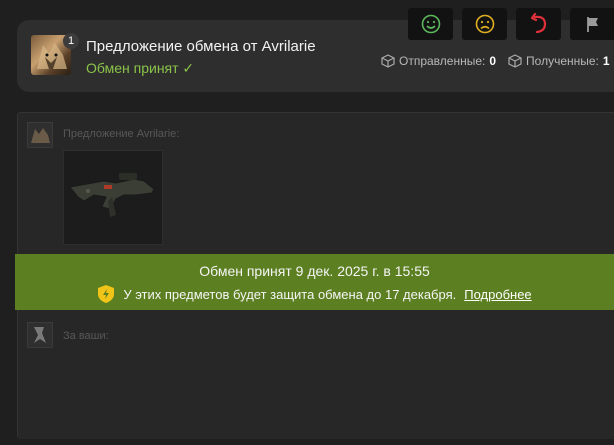 The image size is (614, 445). Describe the element at coordinates (55, 54) in the screenshot. I see `partner-avatar-wrap: 1` at that location.